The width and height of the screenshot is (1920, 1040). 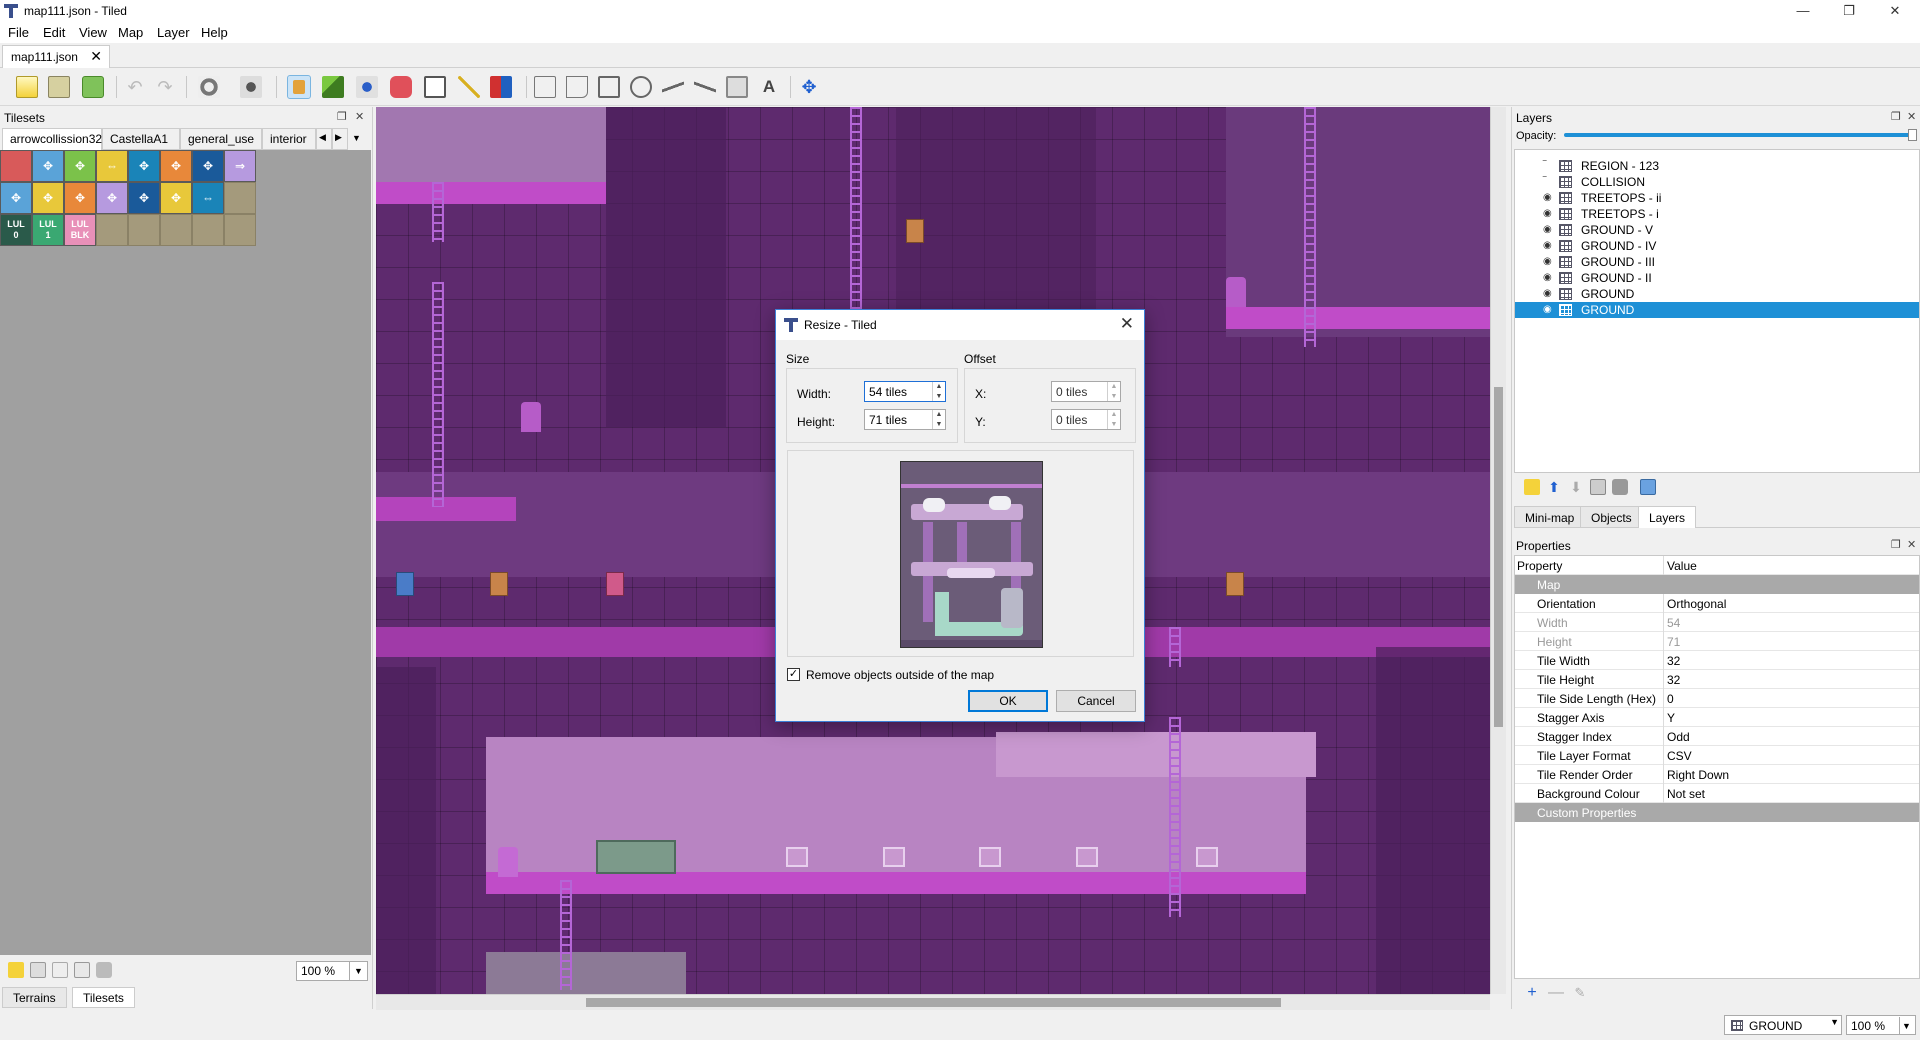 What do you see at coordinates (1895, 11) in the screenshot?
I see `close-window-button: ✕` at bounding box center [1895, 11].